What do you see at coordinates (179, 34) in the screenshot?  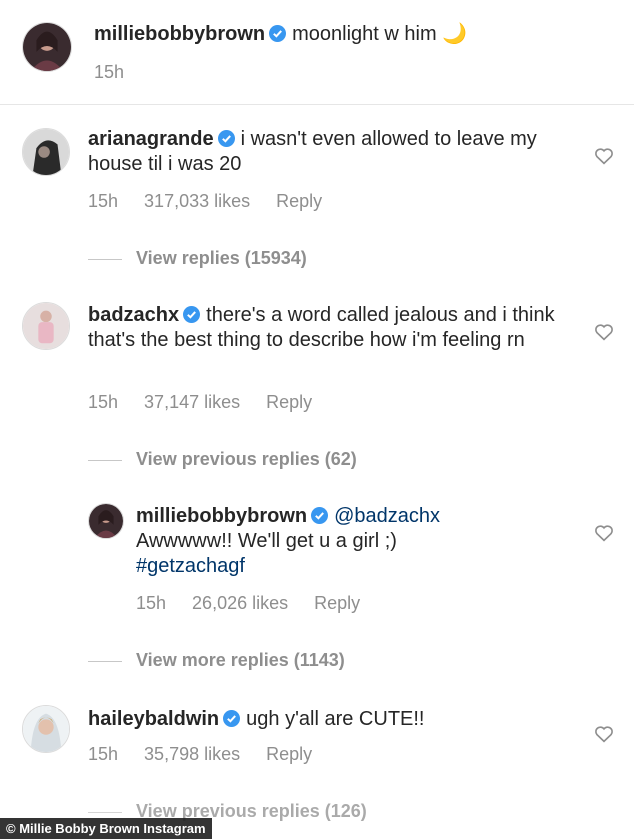 I see `post-username: milliebobbybrown` at bounding box center [179, 34].